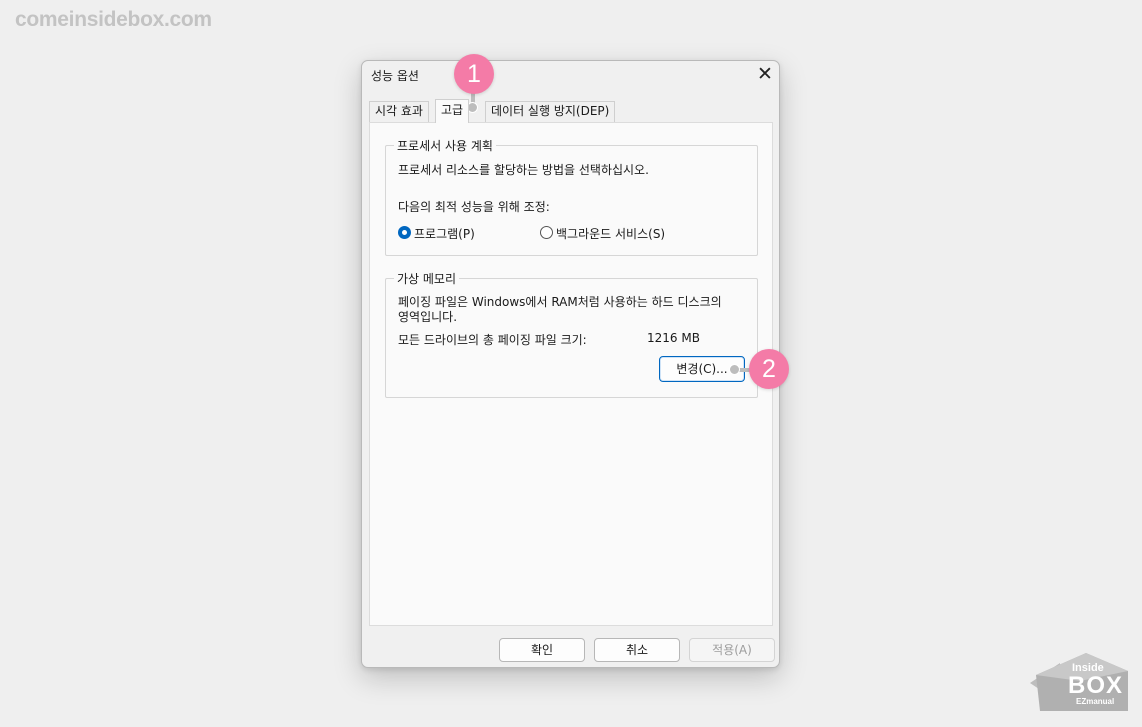  Describe the element at coordinates (637, 650) in the screenshot. I see `cancel-button: 취소` at that location.